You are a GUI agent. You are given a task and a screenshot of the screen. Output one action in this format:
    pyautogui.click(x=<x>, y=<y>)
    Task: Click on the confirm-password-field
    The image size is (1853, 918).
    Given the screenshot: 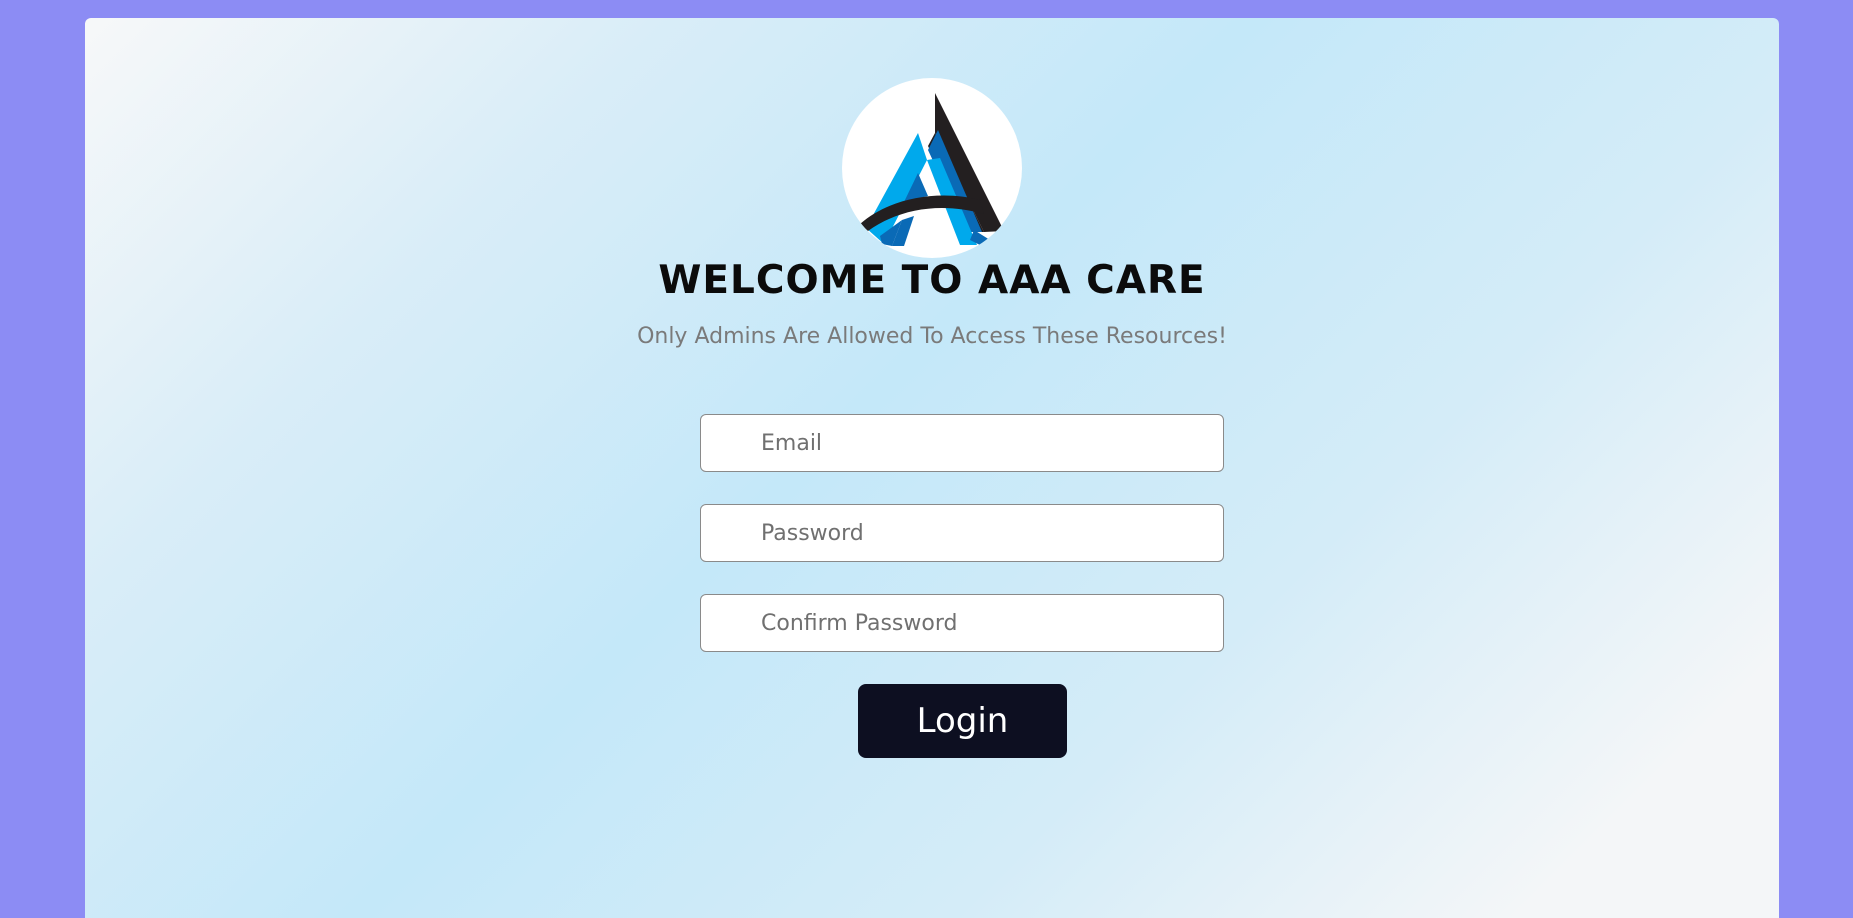 What is the action you would take?
    pyautogui.click(x=962, y=623)
    